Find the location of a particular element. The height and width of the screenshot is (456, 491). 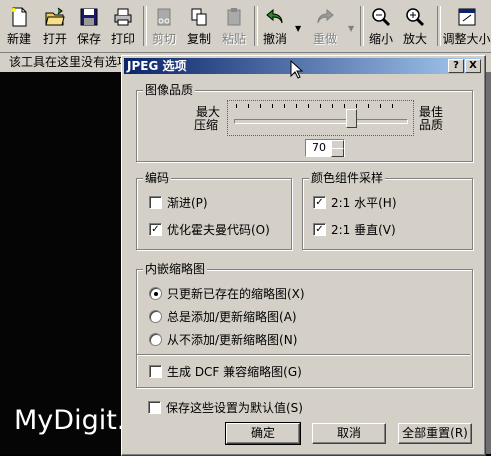

compress-label: 压缩 is located at coordinates (206, 125).